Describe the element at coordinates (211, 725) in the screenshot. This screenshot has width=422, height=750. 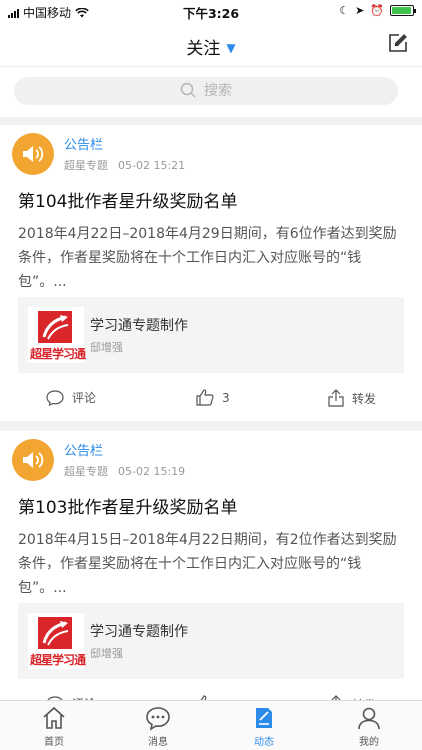
I see `tab-bar: 首页 消息 动态 我的` at that location.